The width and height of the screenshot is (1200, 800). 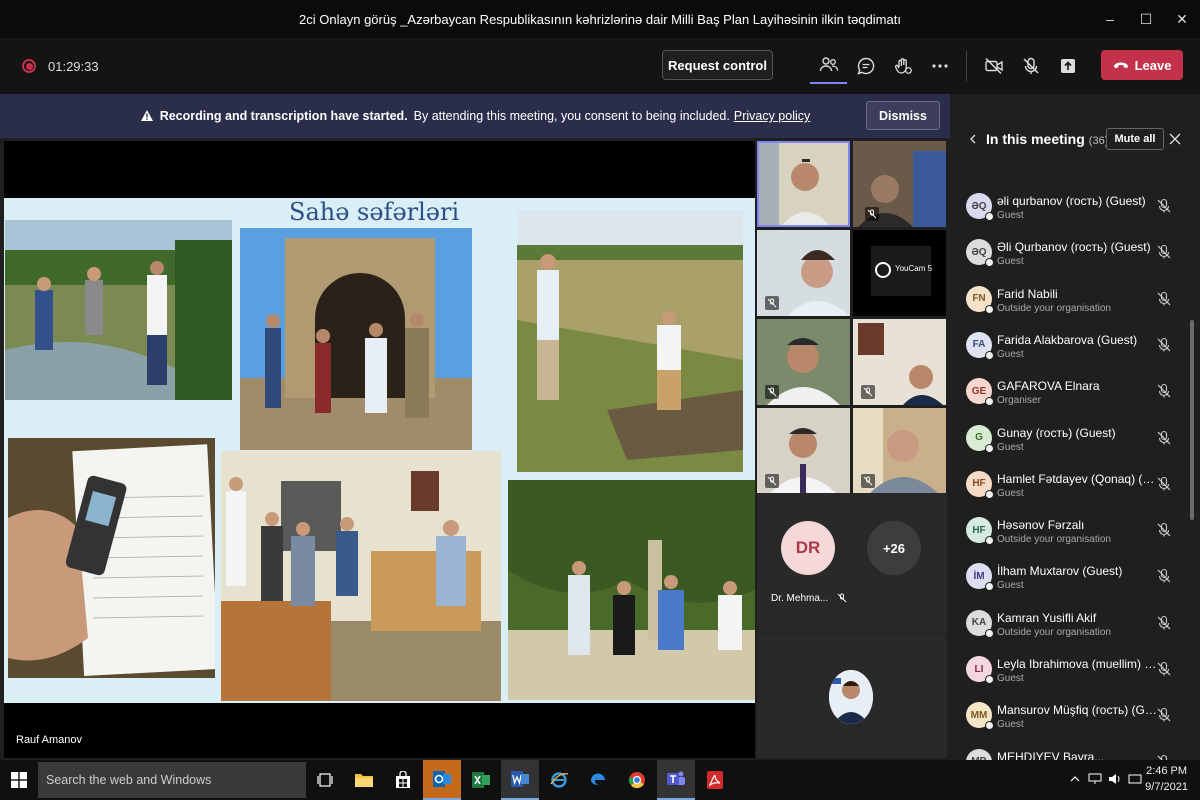 I want to click on file-explorer-button, so click(x=364, y=780).